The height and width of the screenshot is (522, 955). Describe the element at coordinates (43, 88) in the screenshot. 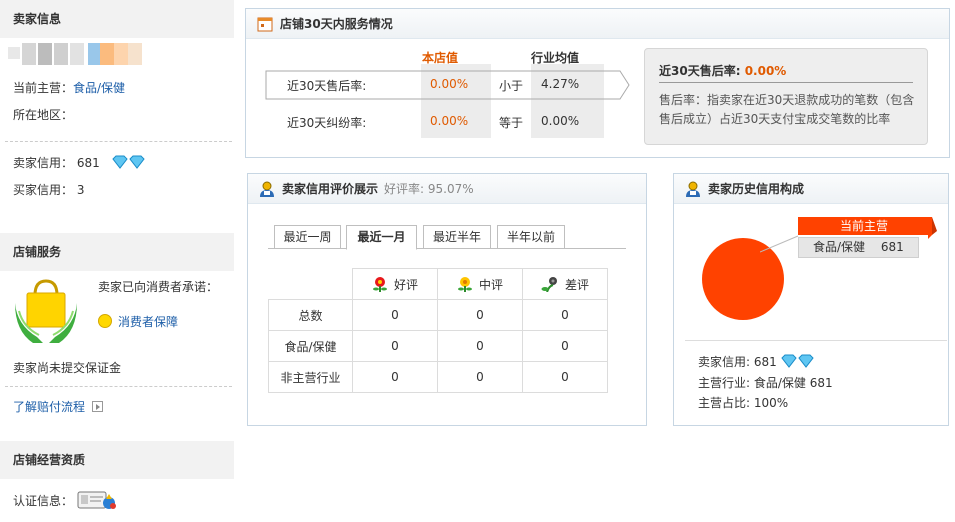

I see `main-business-label: 当前主营：` at that location.